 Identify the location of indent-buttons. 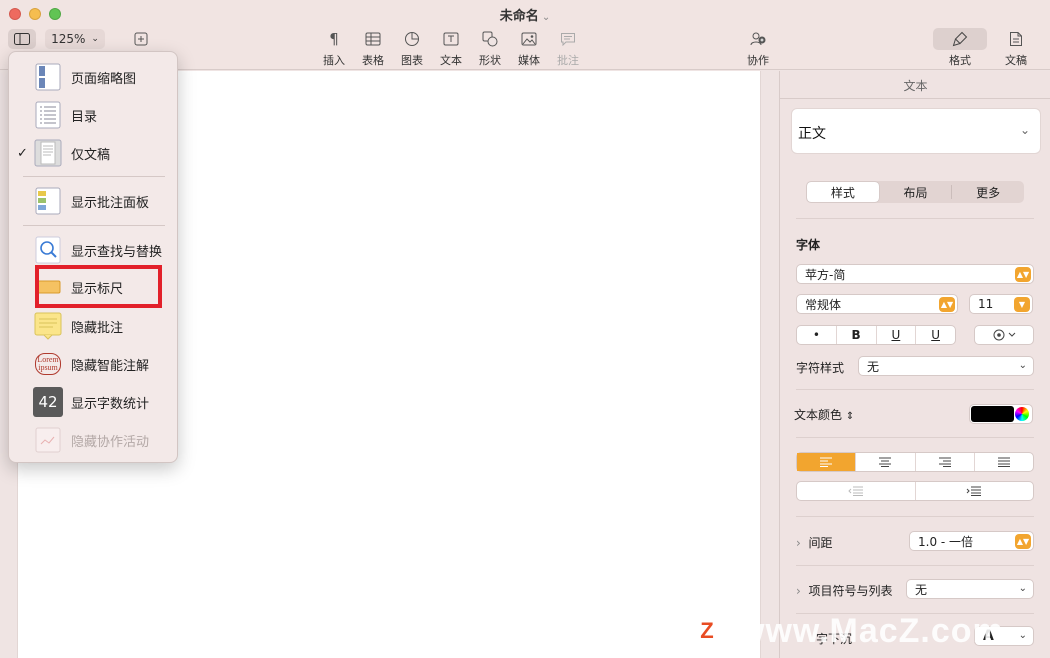
(915, 491).